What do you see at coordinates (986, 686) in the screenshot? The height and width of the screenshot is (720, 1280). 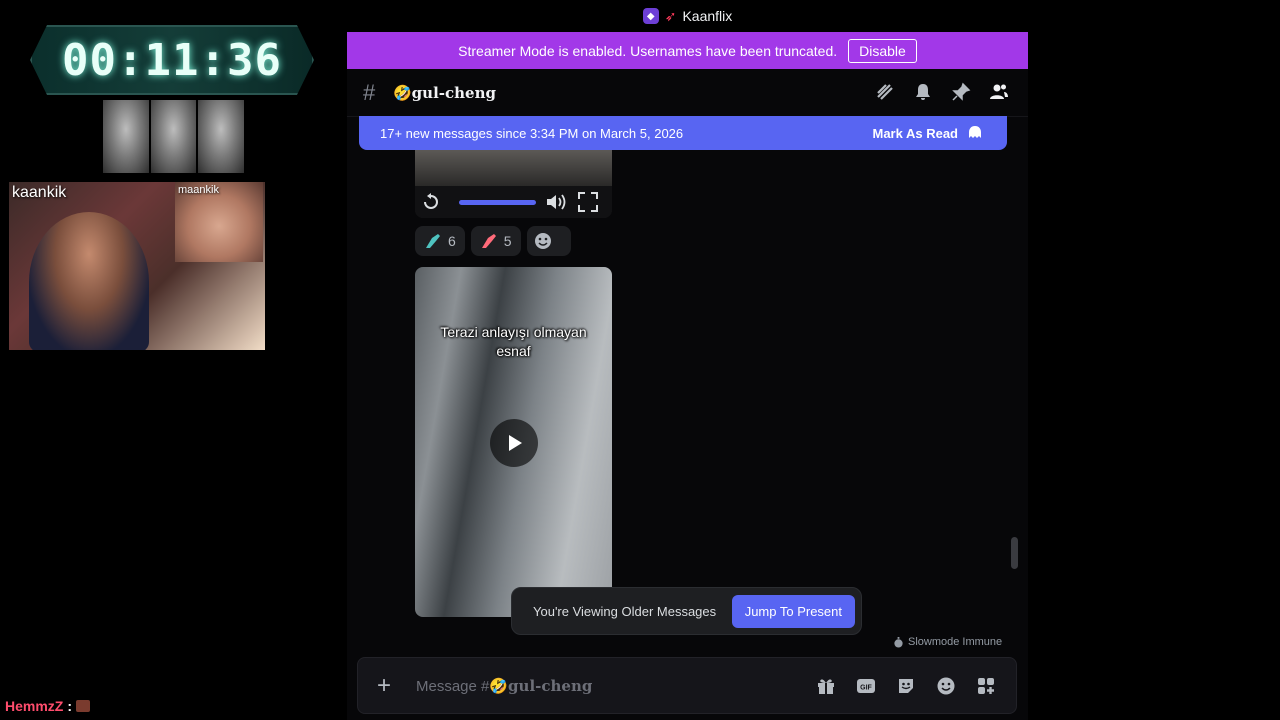 I see `apps-icon` at bounding box center [986, 686].